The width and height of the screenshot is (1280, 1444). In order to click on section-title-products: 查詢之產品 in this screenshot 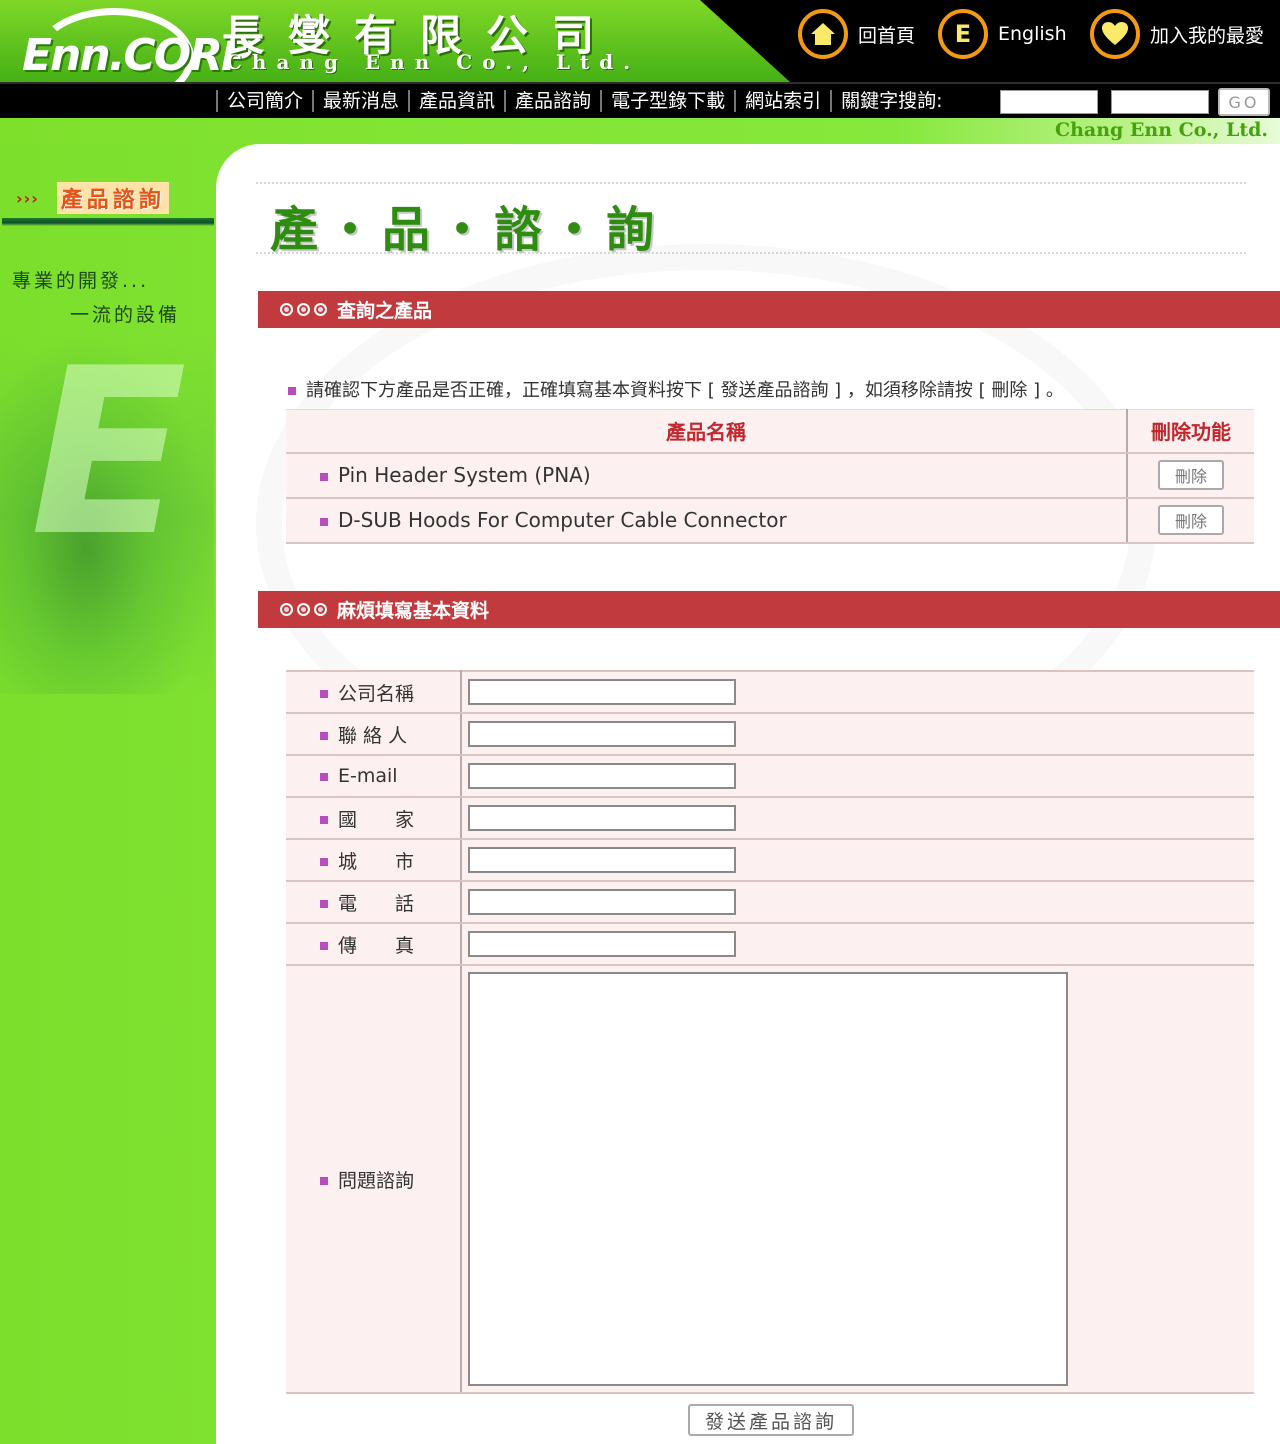, I will do `click(385, 311)`.